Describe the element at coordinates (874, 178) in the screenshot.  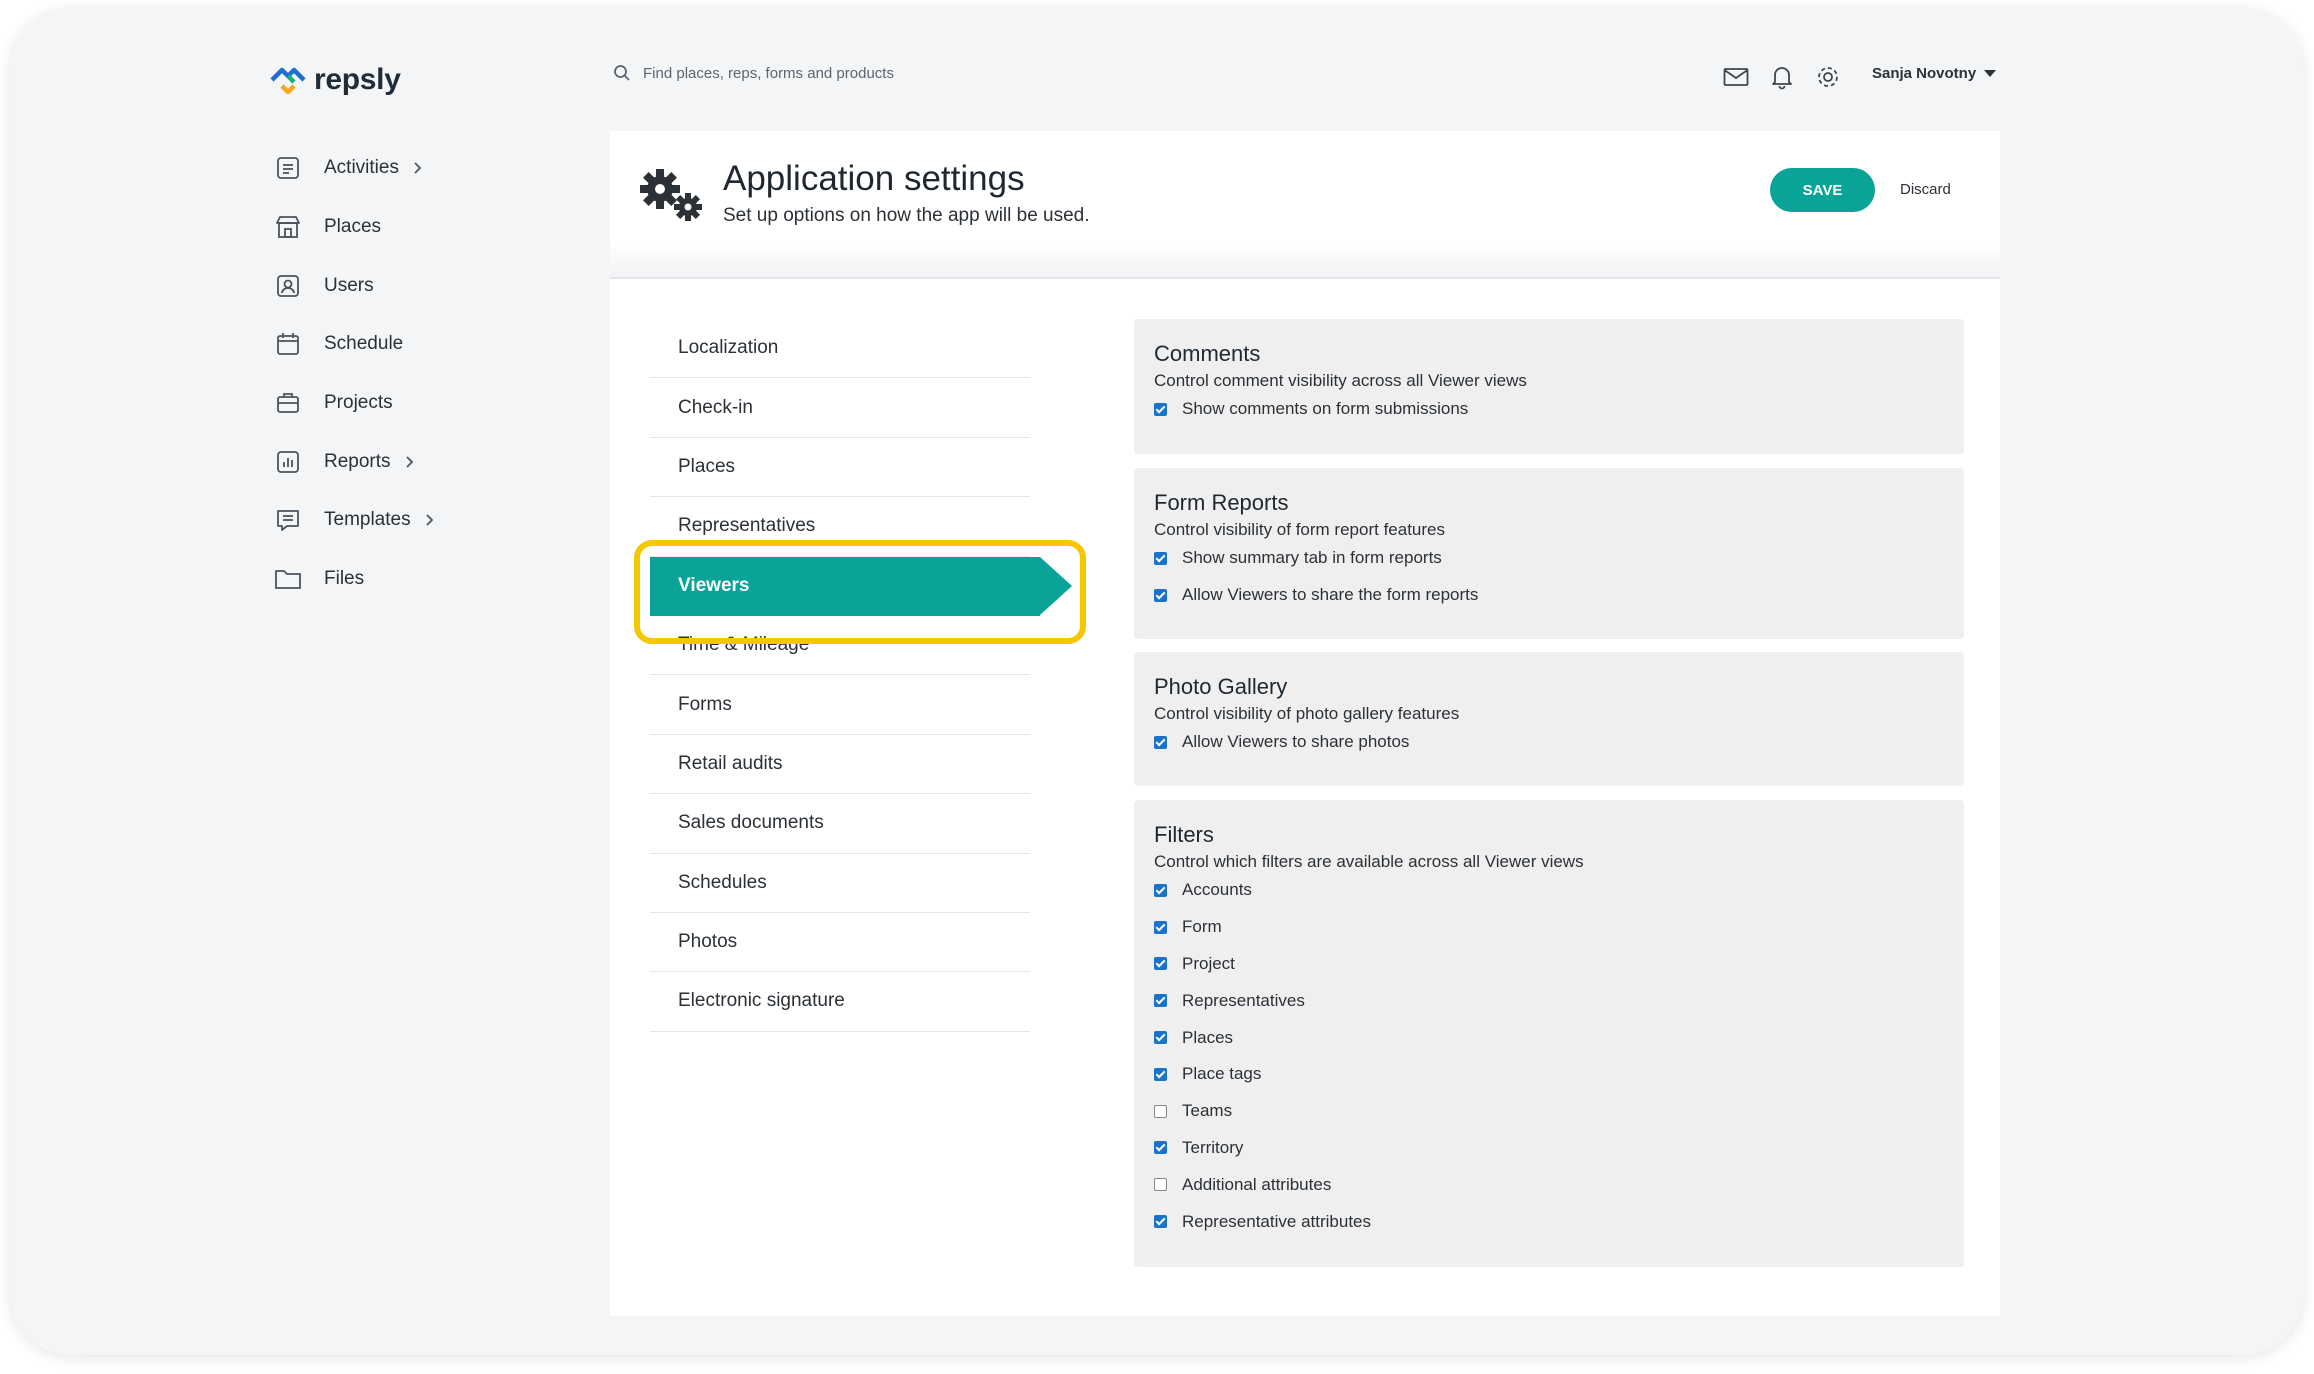
I see `page-title: Application settings` at that location.